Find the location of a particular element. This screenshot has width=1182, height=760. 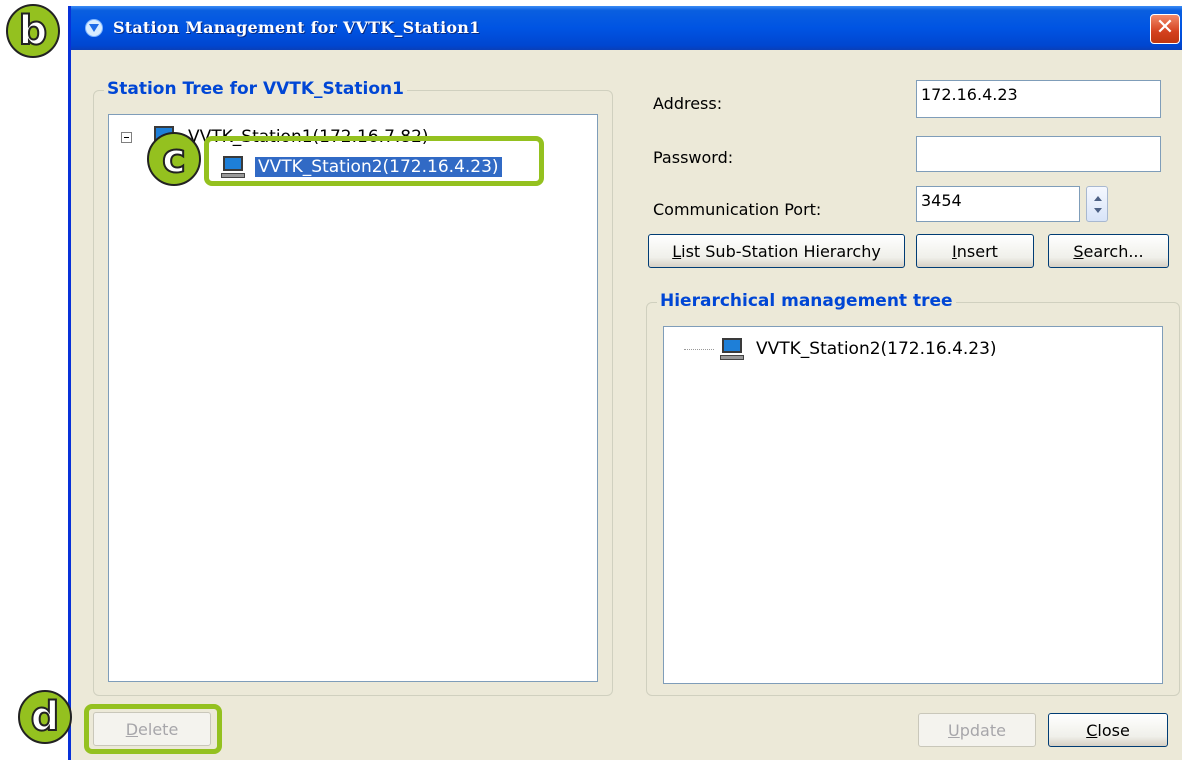

window-close-button: ✕ is located at coordinates (1165, 29).